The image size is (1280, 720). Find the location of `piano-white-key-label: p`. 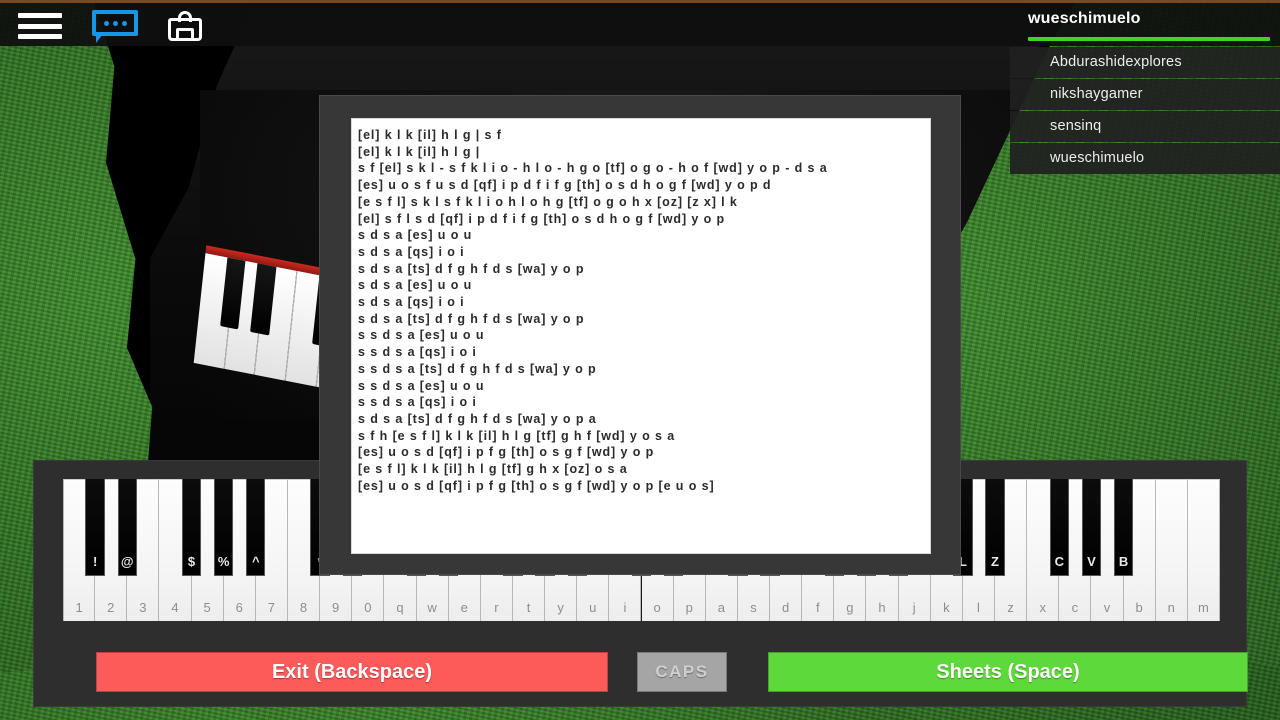

piano-white-key-label: p is located at coordinates (689, 607).